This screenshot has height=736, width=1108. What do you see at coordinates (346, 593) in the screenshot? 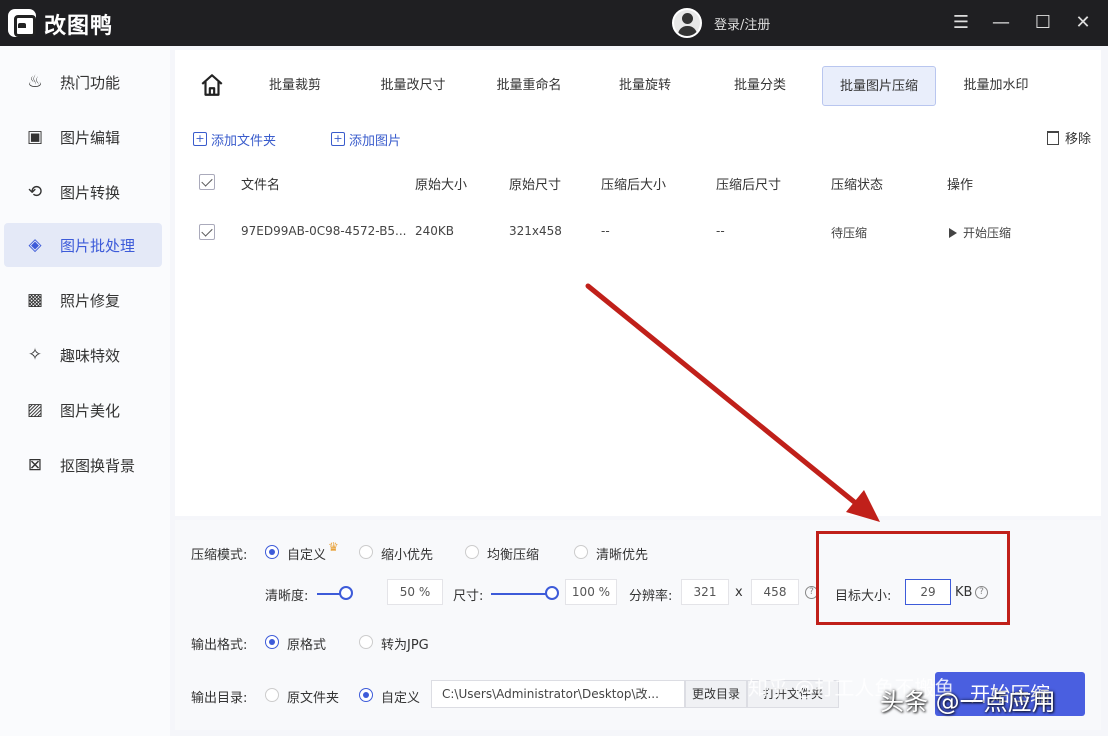
I see `clarity-slider-handle` at bounding box center [346, 593].